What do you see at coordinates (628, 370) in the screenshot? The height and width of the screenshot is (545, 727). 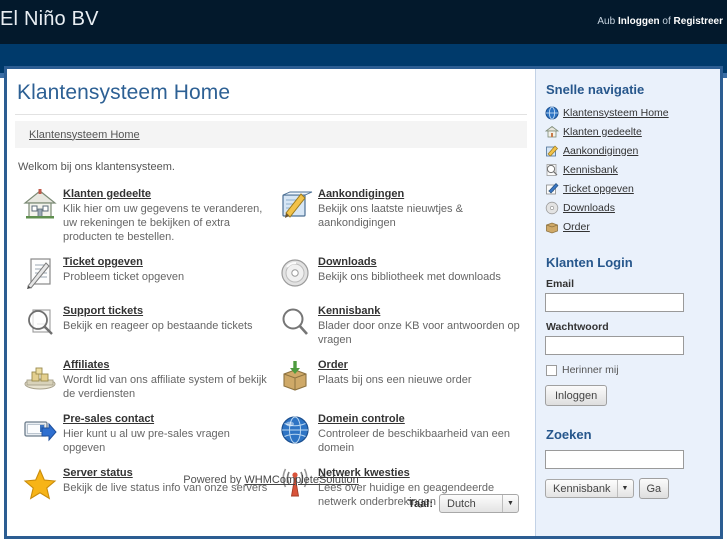 I see `remember-me-row: Herinner mij` at bounding box center [628, 370].